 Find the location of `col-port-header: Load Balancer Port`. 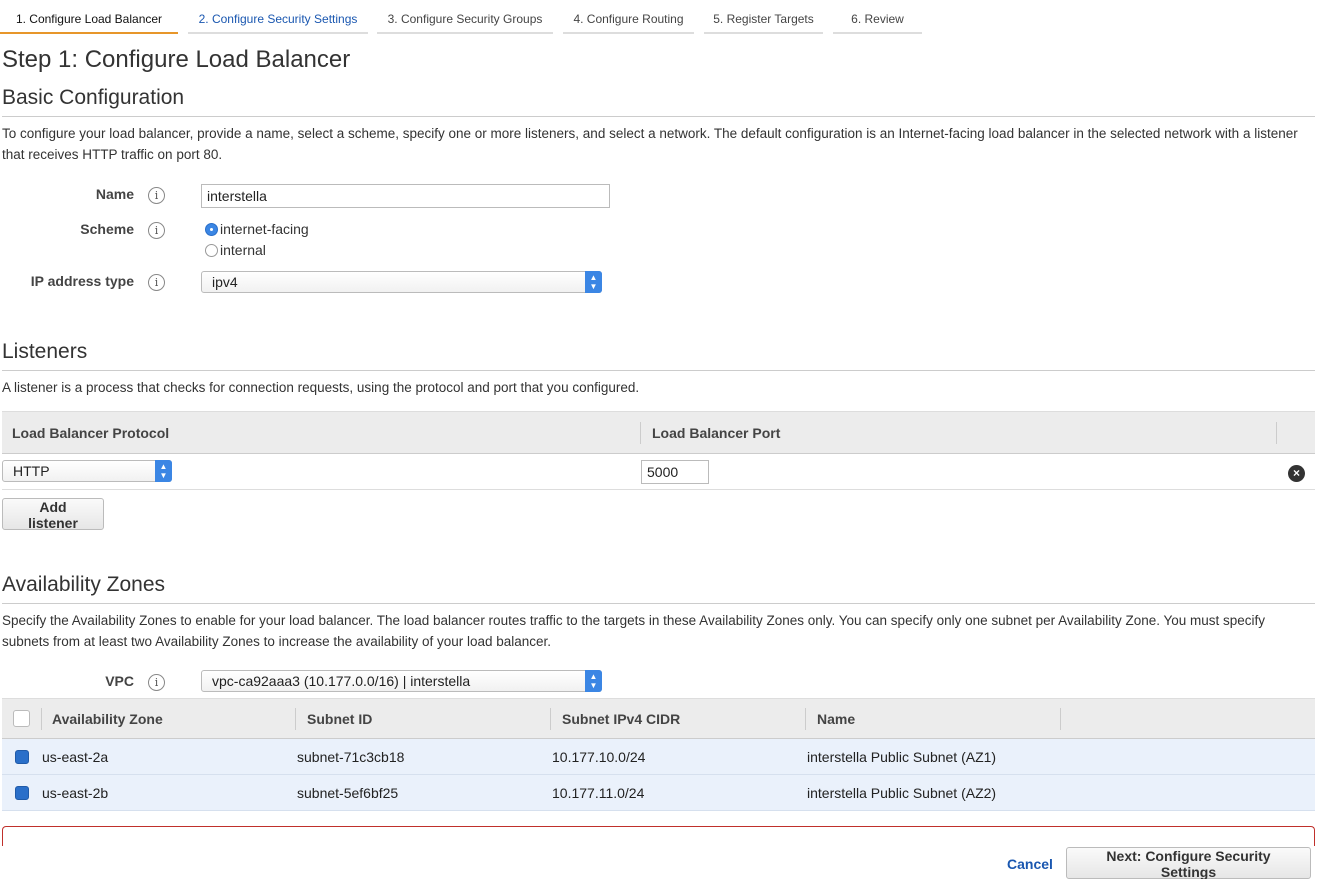

col-port-header: Load Balancer Port is located at coordinates (716, 433).